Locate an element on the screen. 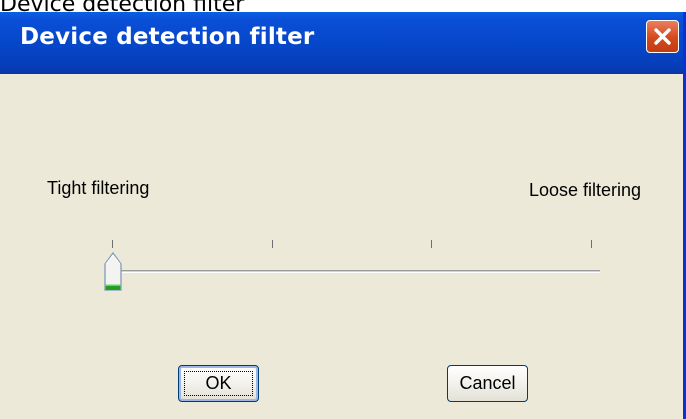  cancel-button-label: Cancel is located at coordinates (487, 383).